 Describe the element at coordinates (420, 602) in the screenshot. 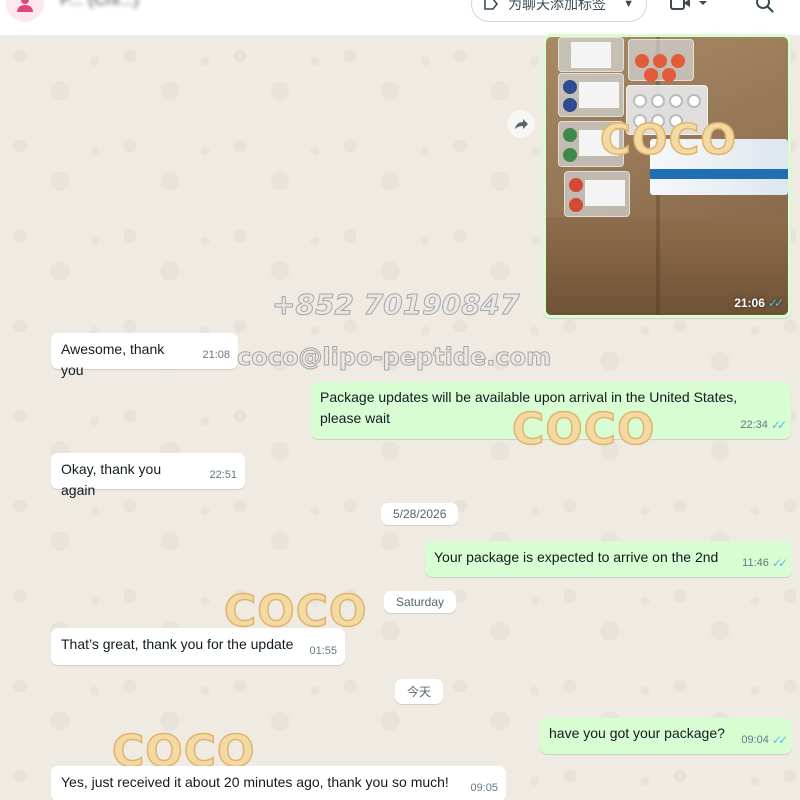

I see `date-divider: Saturday` at that location.